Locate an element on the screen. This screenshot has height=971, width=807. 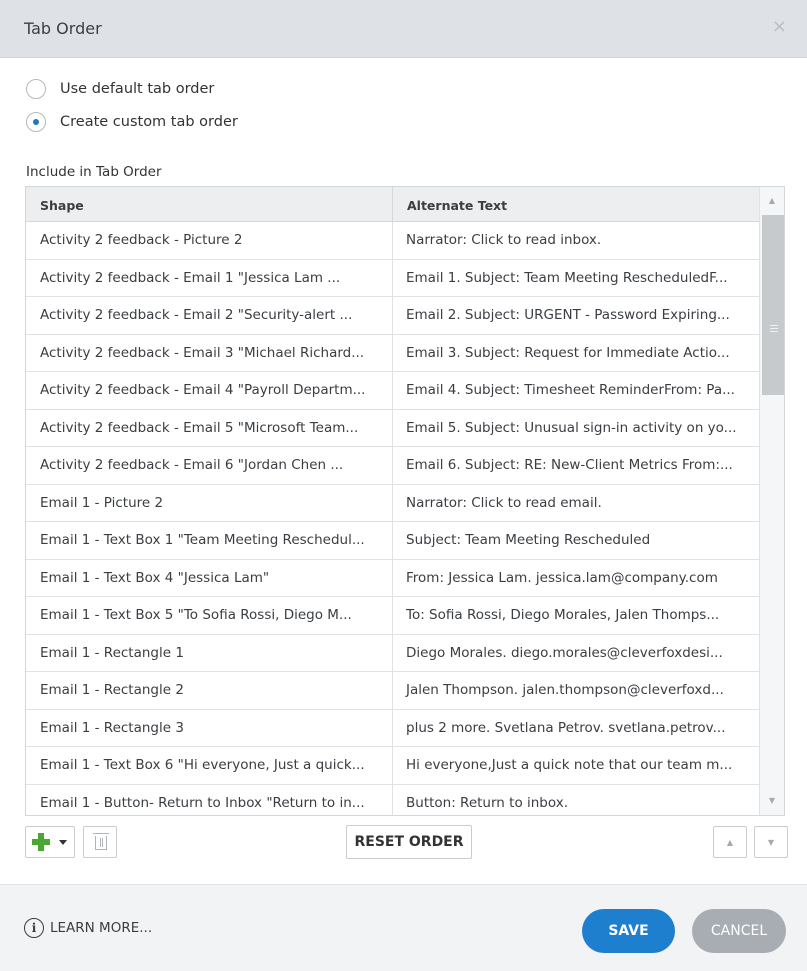
move-up-button: ▲ is located at coordinates (730, 842).